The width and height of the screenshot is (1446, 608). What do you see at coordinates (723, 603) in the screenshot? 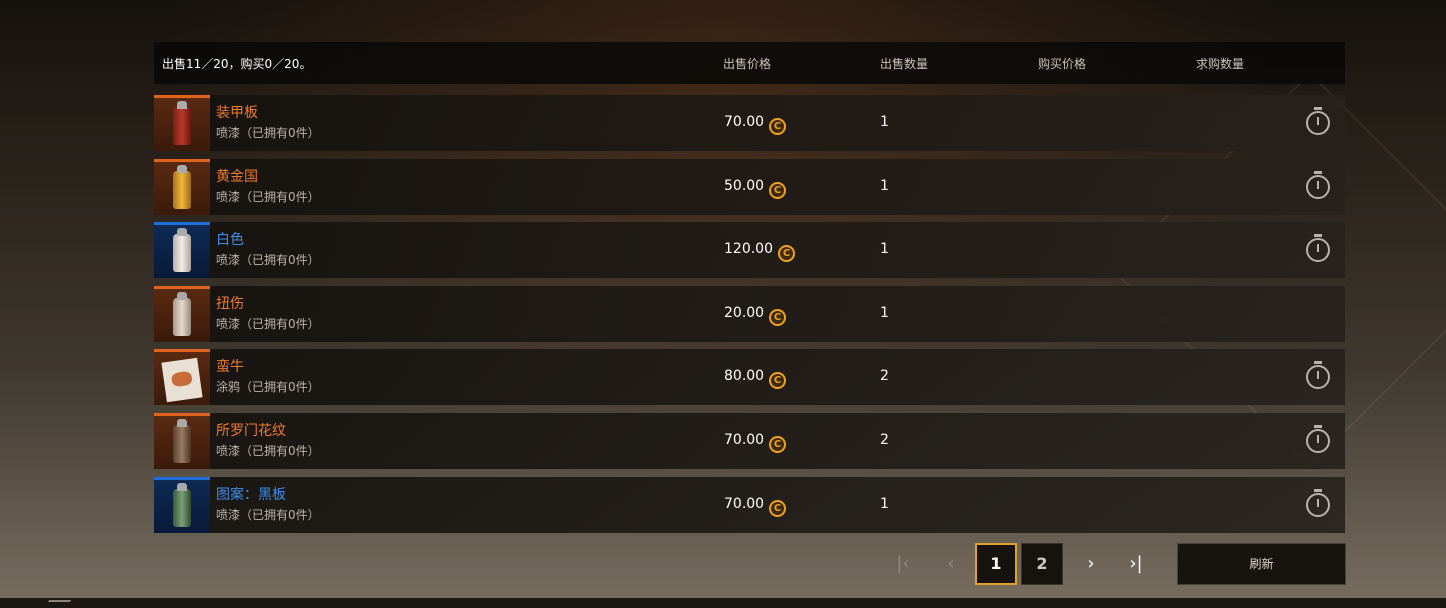
I see `bottom-bar` at bounding box center [723, 603].